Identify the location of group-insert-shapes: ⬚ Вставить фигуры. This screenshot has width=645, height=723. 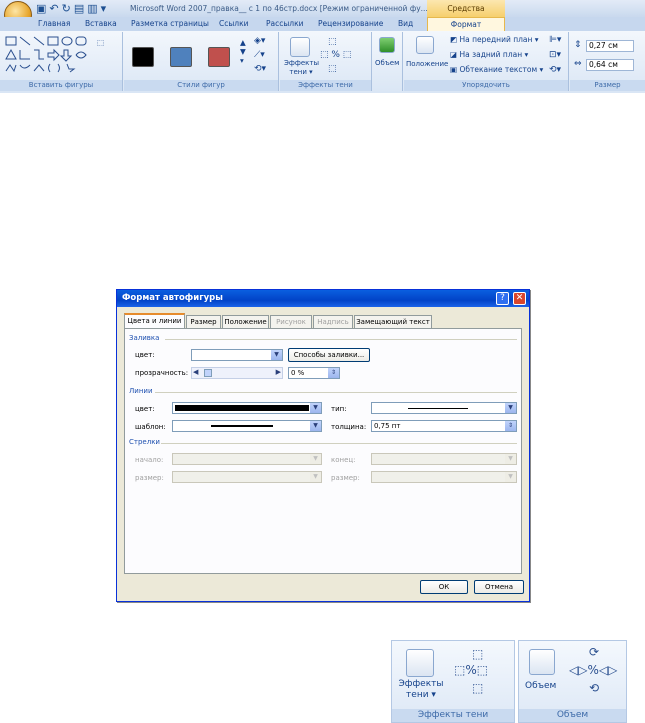
(61, 61).